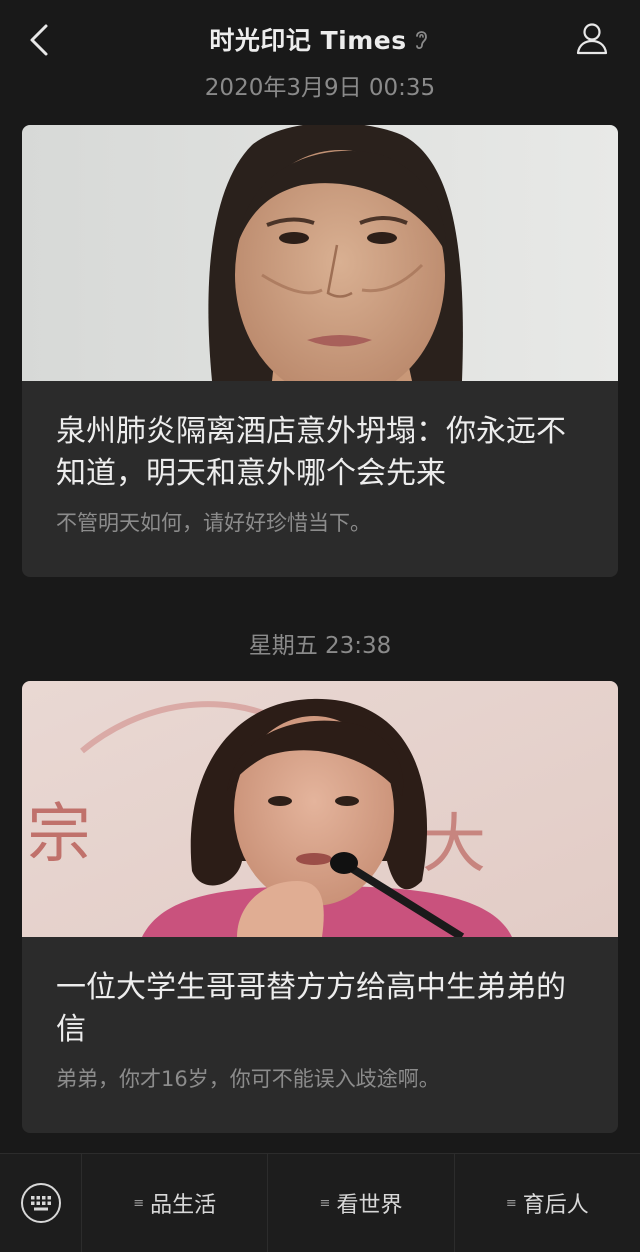 The height and width of the screenshot is (1252, 640). Describe the element at coordinates (311, 1008) in the screenshot. I see `article-title: 一位大学生哥哥替方方给高中生弟弟的信` at that location.